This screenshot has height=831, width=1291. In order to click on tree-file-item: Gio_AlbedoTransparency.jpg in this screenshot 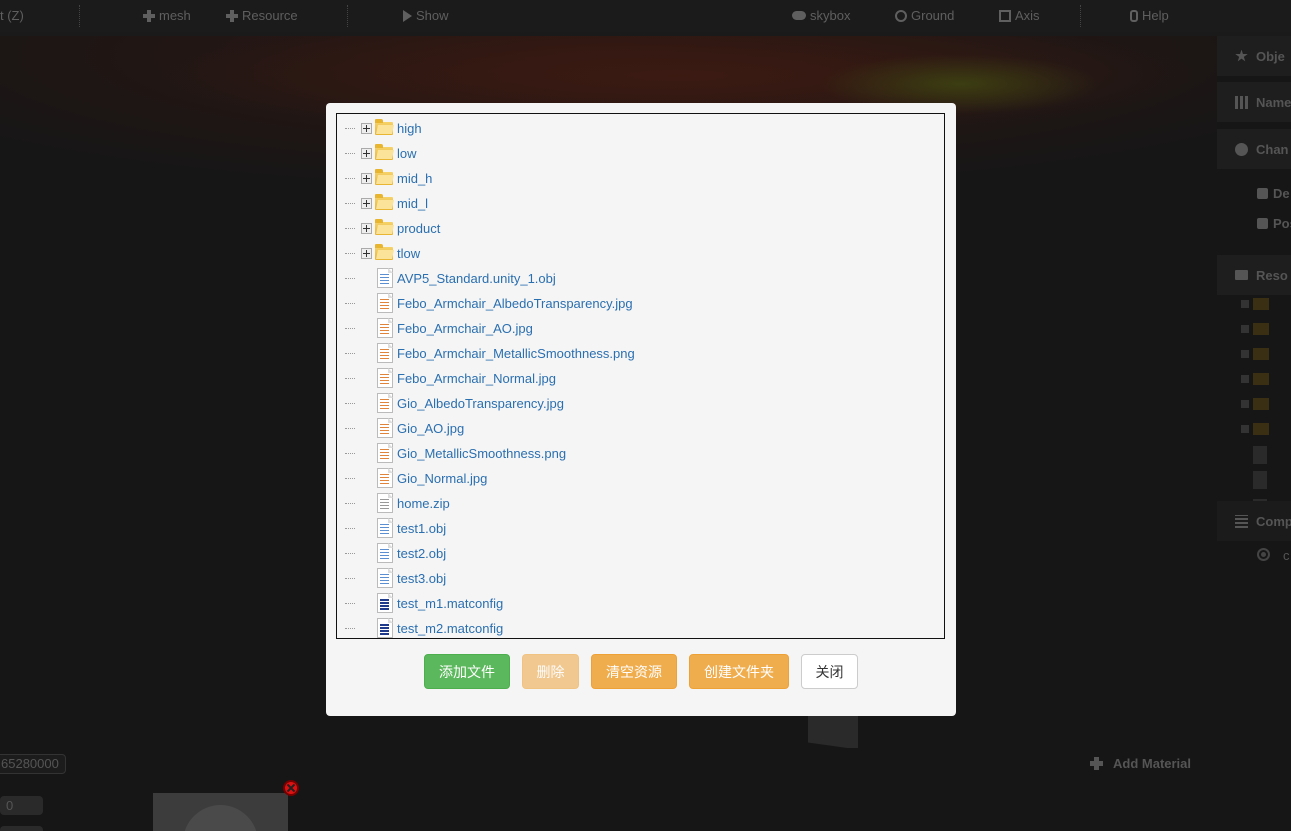, I will do `click(640, 403)`.